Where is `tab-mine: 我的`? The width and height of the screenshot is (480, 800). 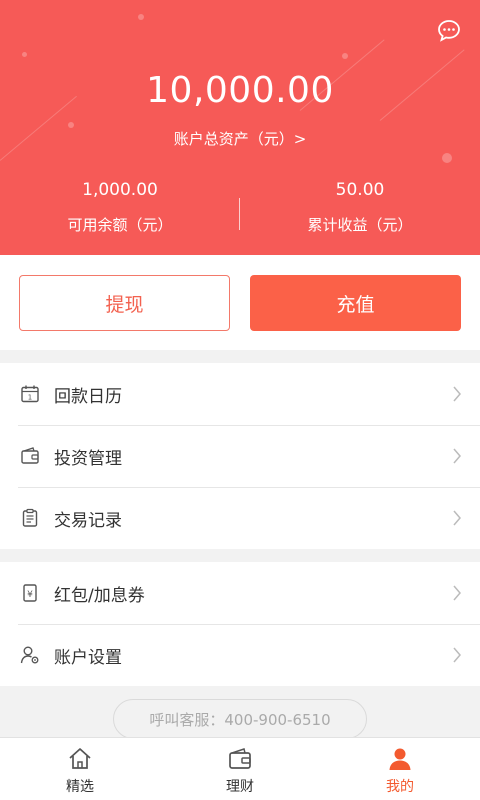
tab-mine: 我的 is located at coordinates (400, 769).